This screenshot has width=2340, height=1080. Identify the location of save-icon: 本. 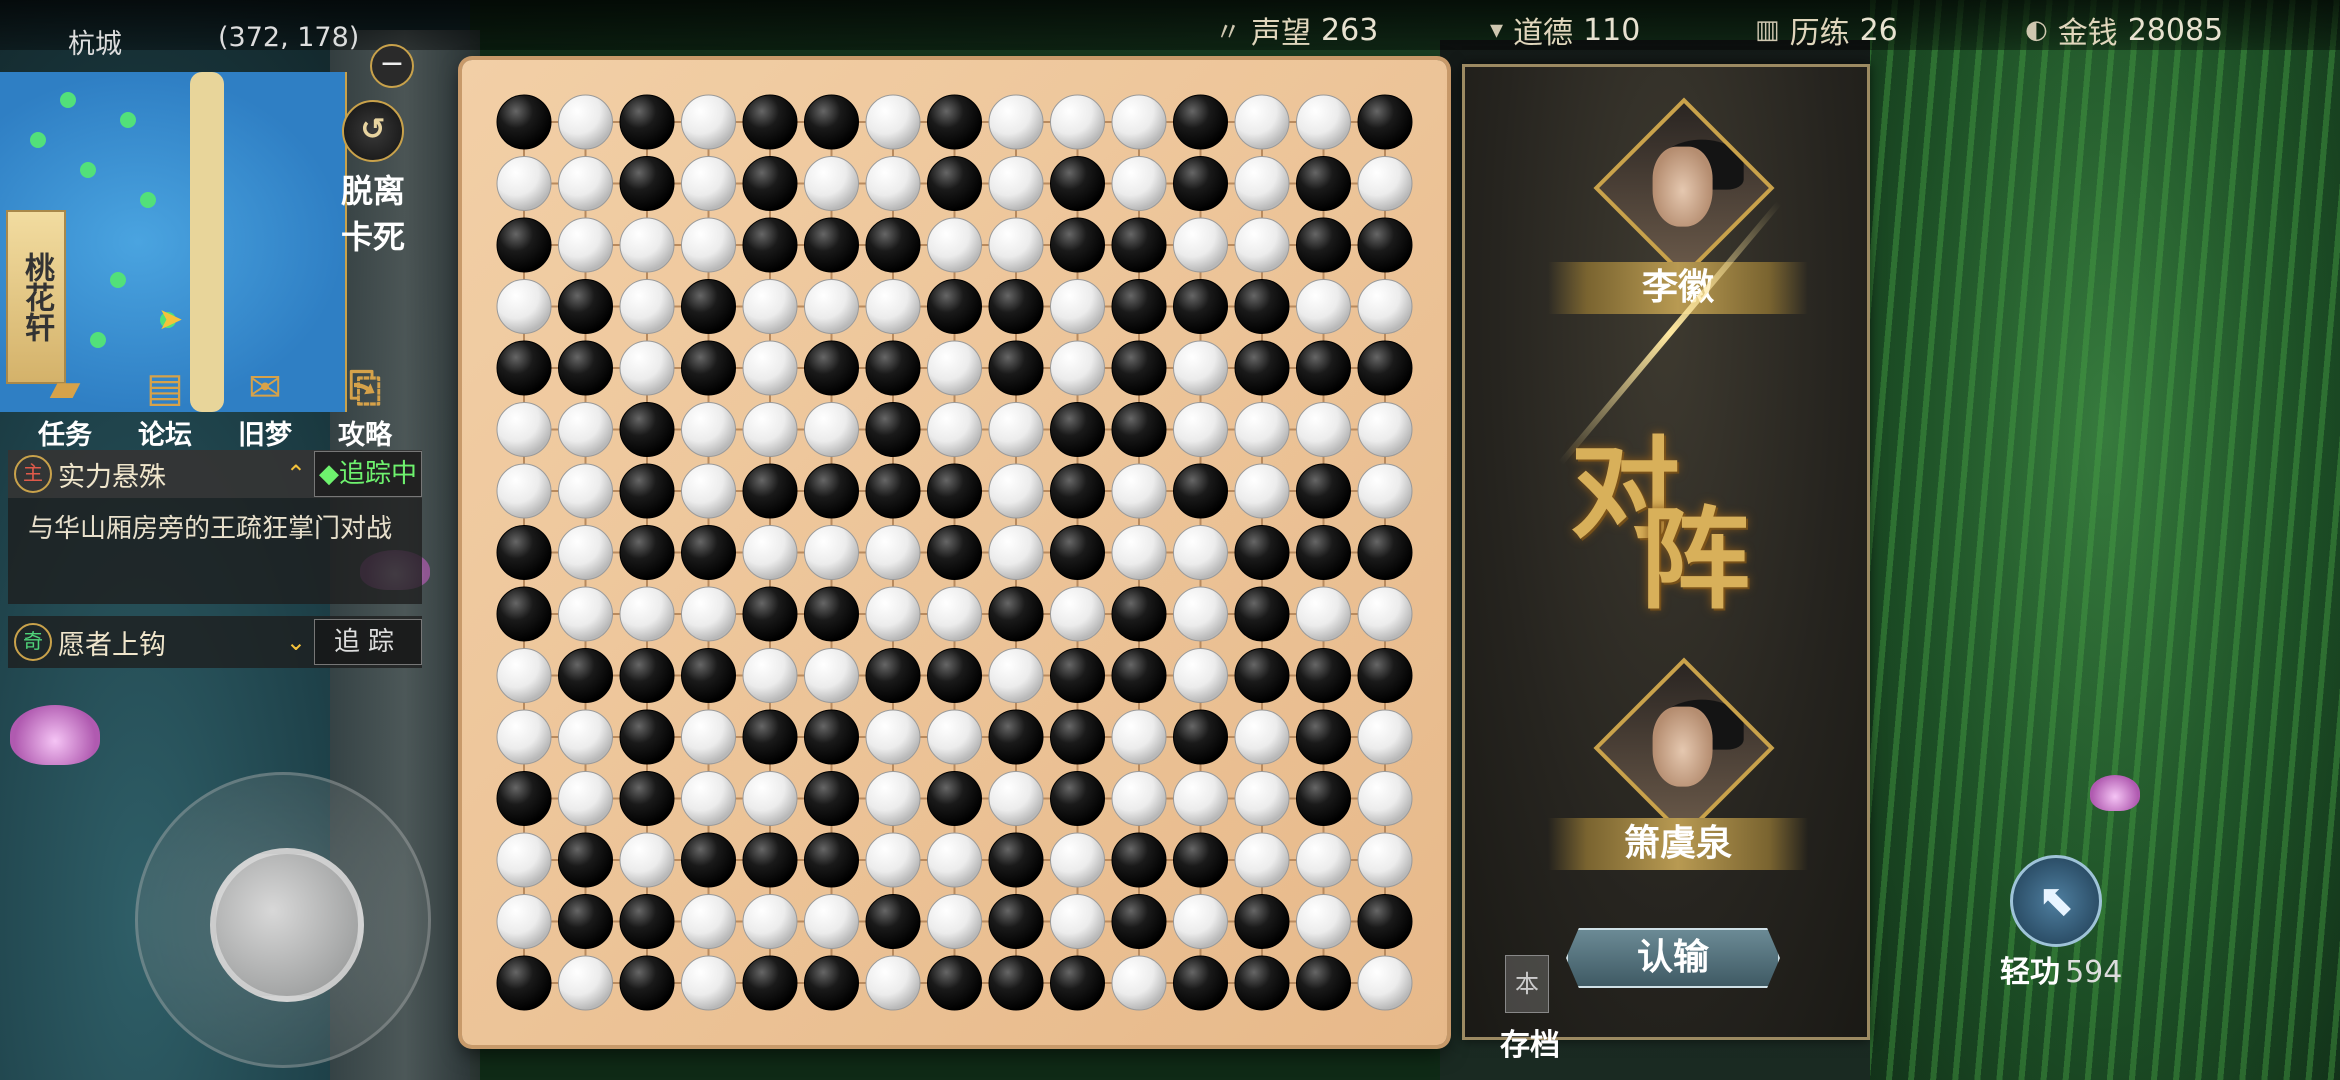
(1527, 984).